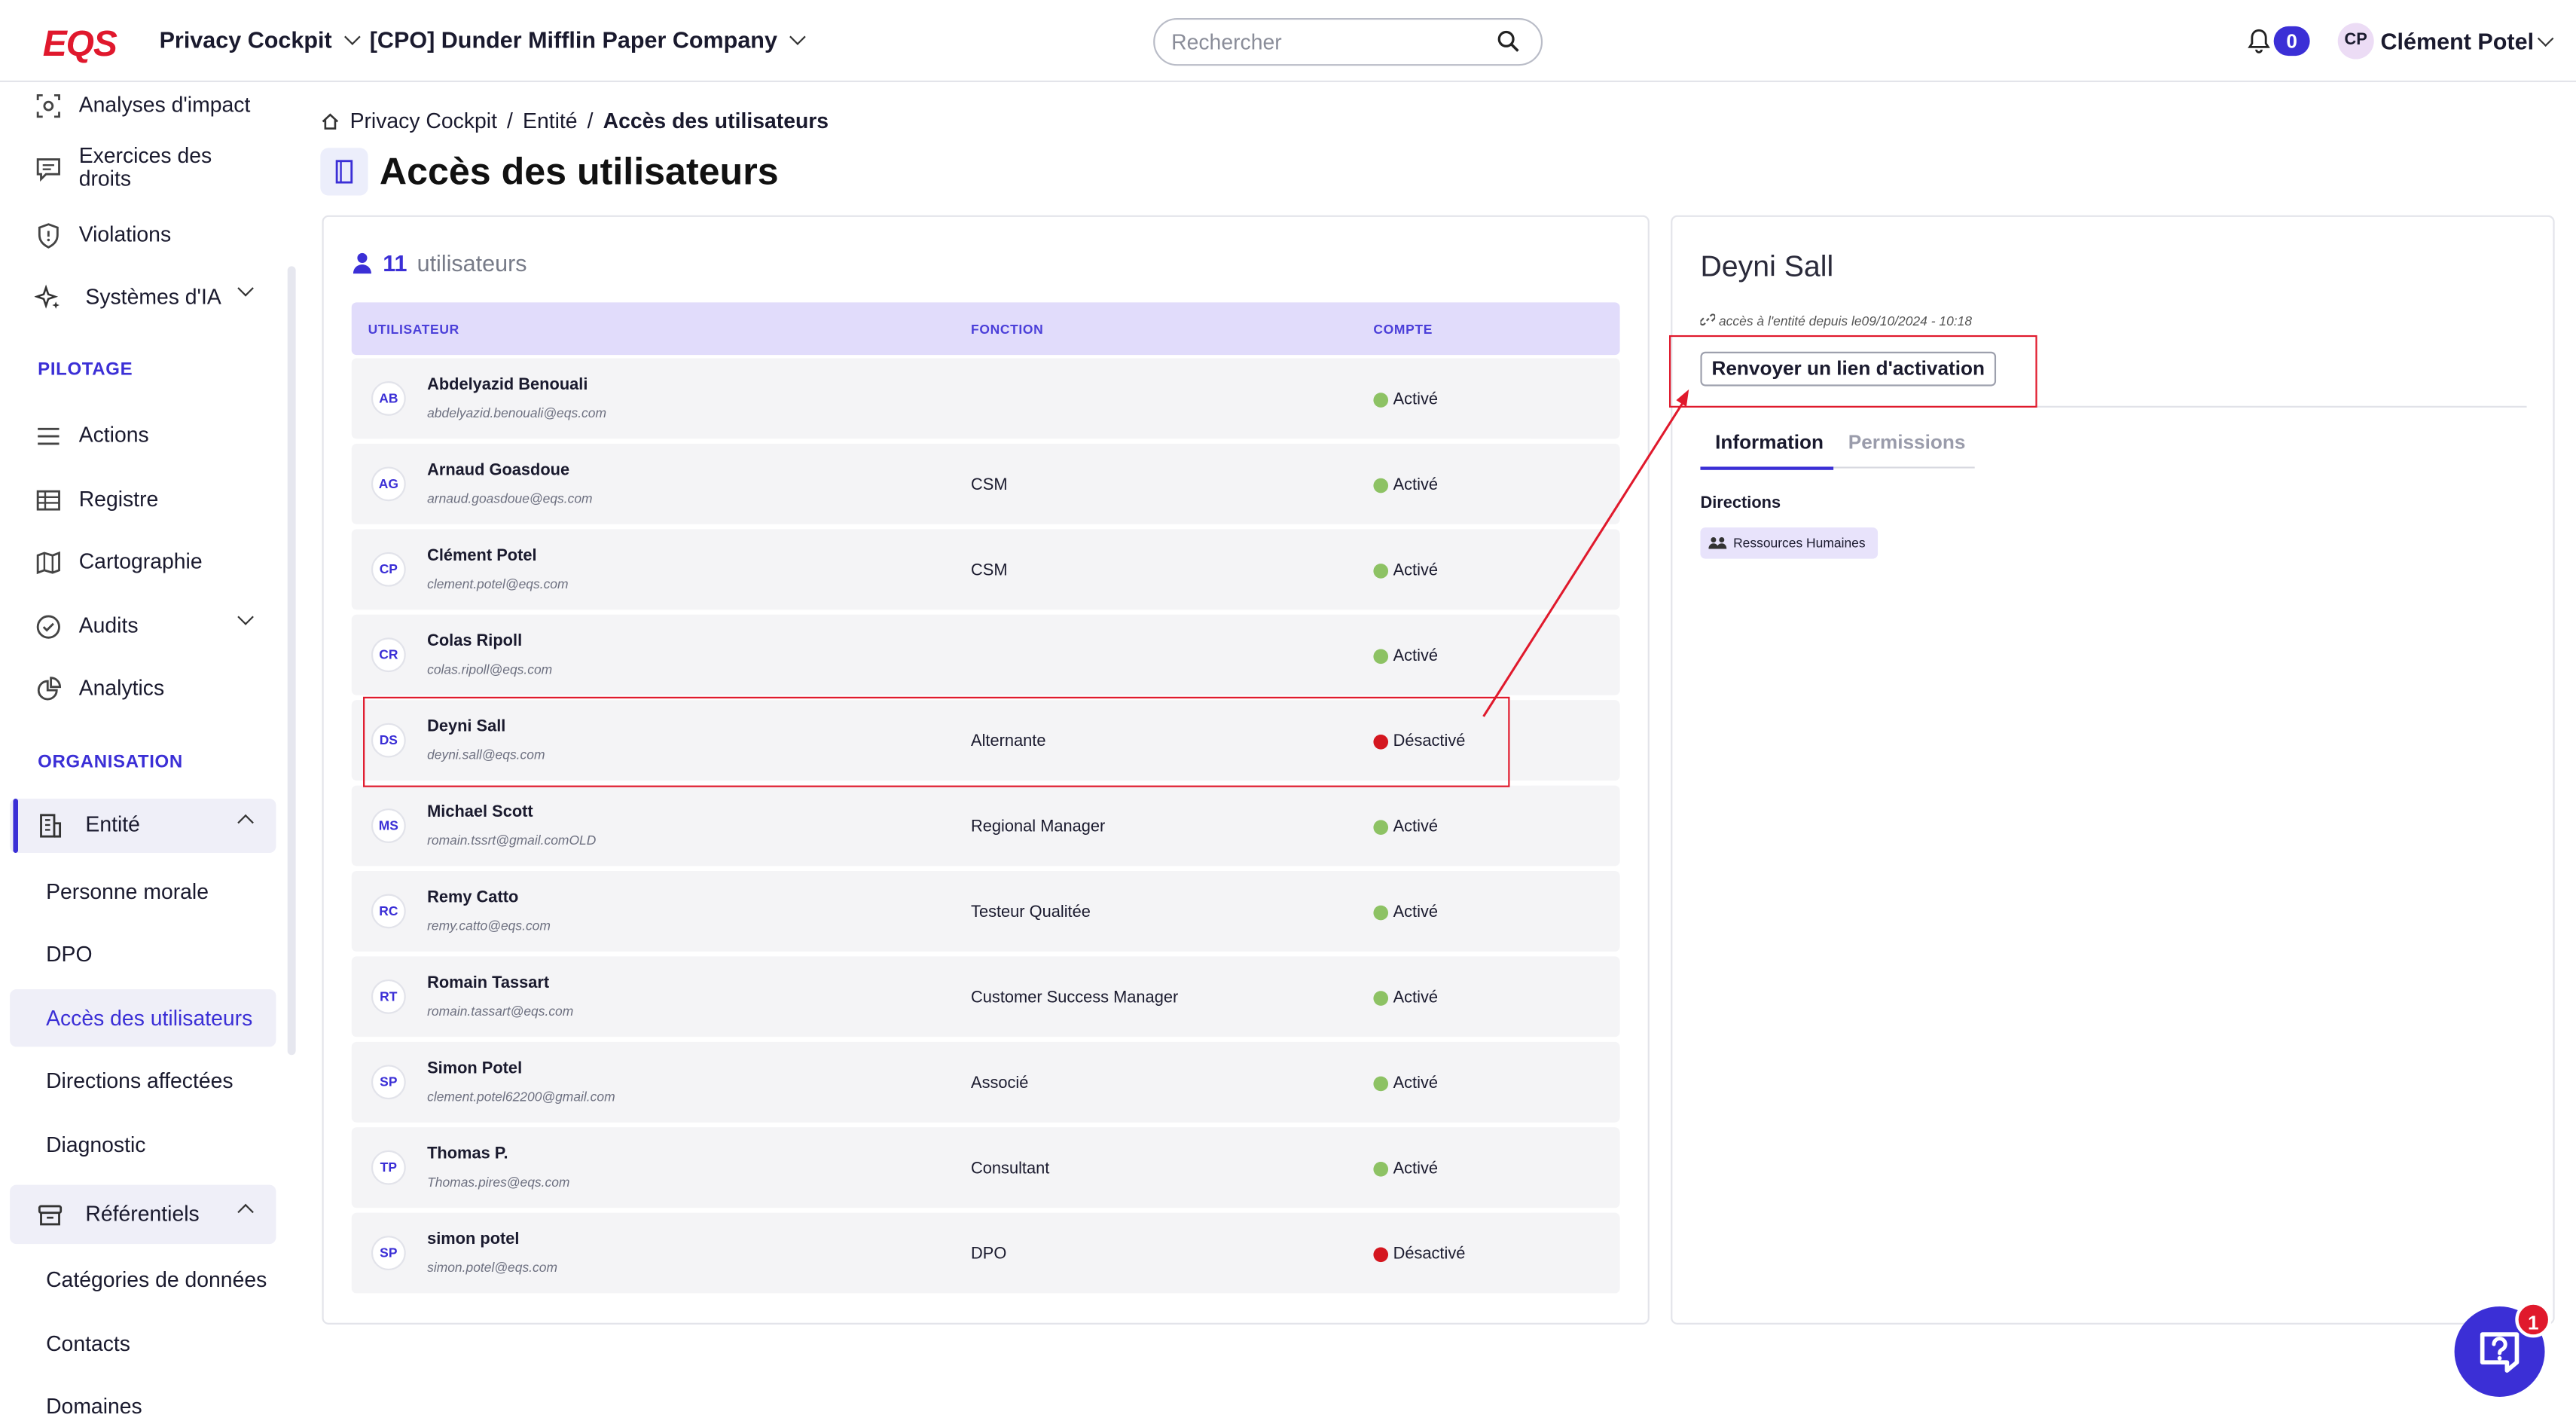 The height and width of the screenshot is (1427, 2576). What do you see at coordinates (96, 1144) in the screenshot?
I see `sidebar-sub-diagnostic: Diagnostic` at bounding box center [96, 1144].